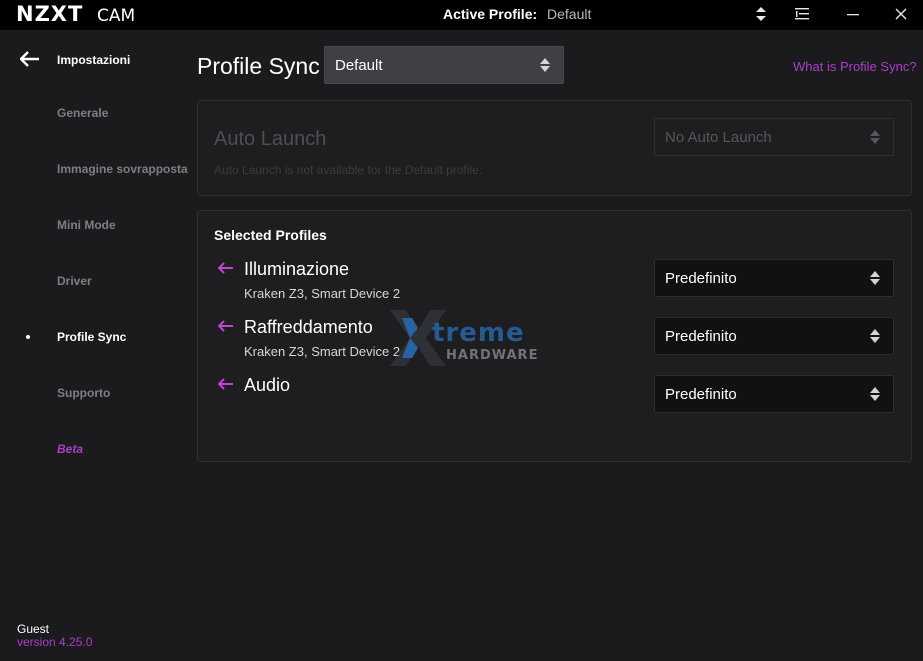  I want to click on sidebar-item-profile-sync: Profile Sync, so click(91, 337).